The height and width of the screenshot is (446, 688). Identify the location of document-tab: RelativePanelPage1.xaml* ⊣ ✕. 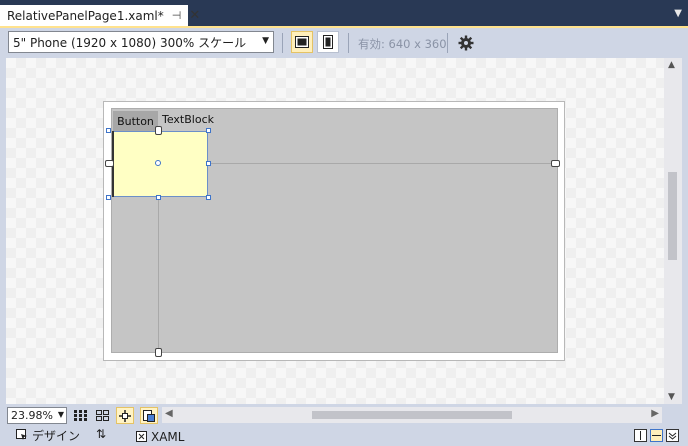
(100, 15).